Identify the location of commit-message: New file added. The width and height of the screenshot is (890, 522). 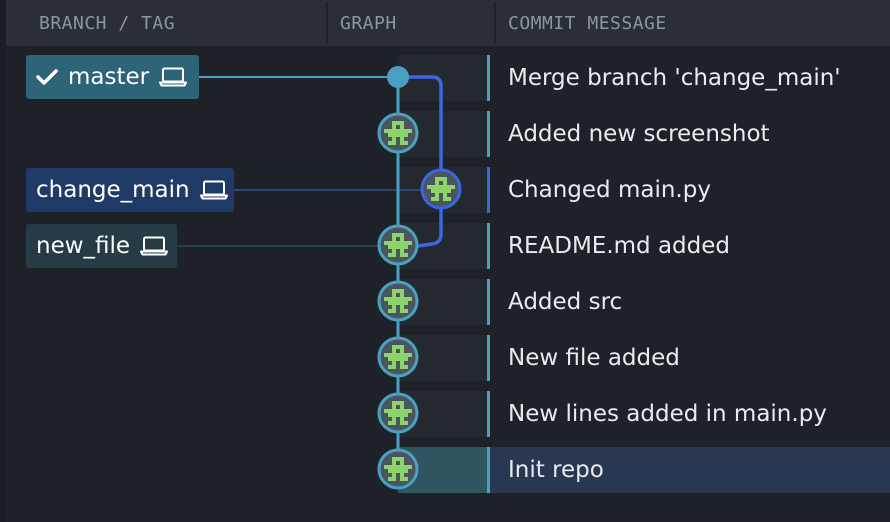
(594, 358).